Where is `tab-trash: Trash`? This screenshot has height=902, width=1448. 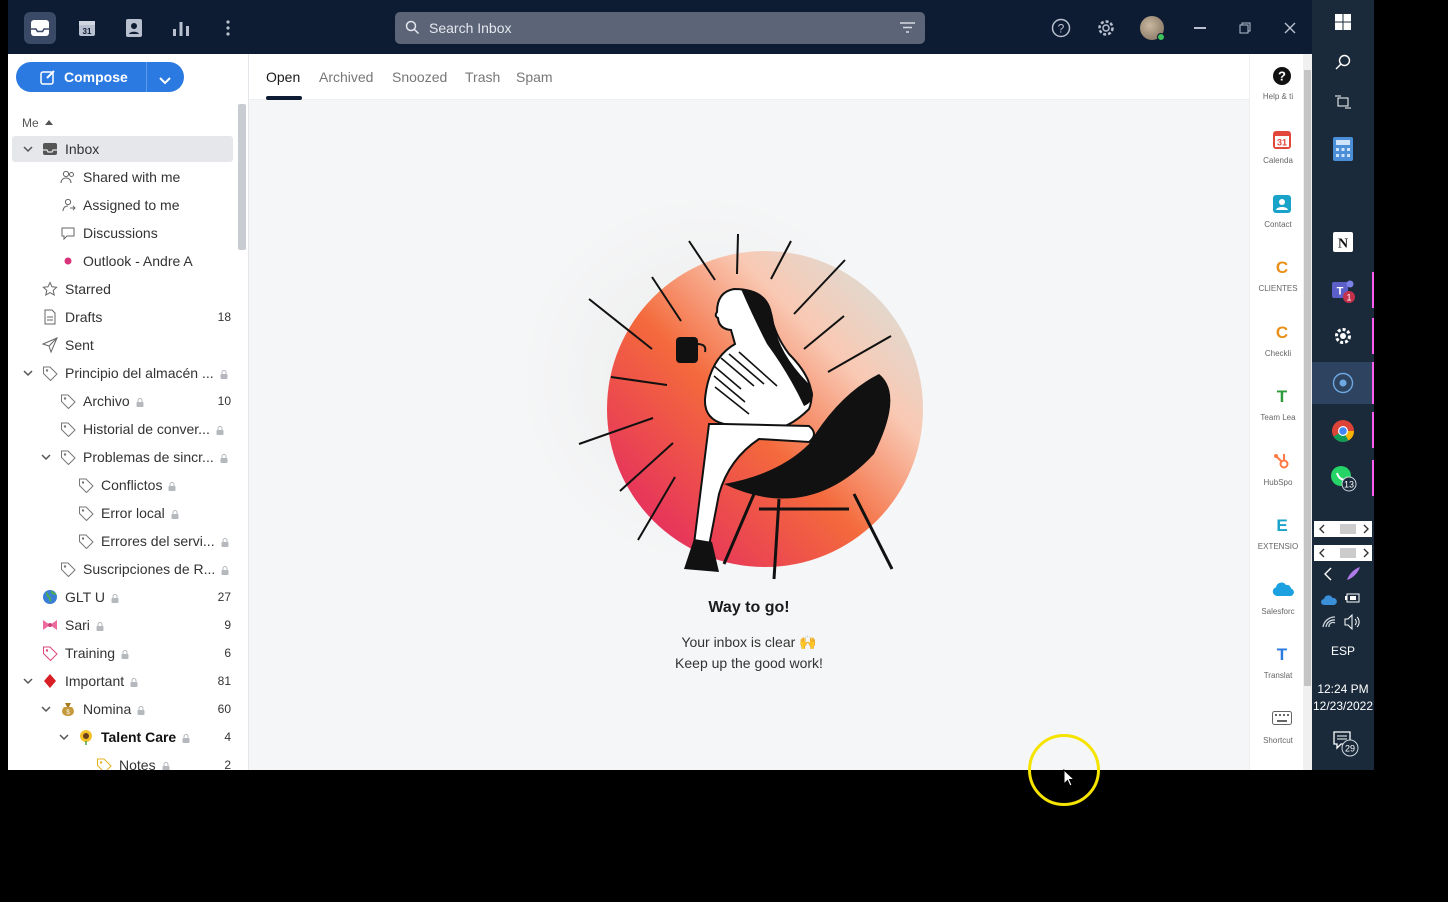
tab-trash: Trash is located at coordinates (482, 77).